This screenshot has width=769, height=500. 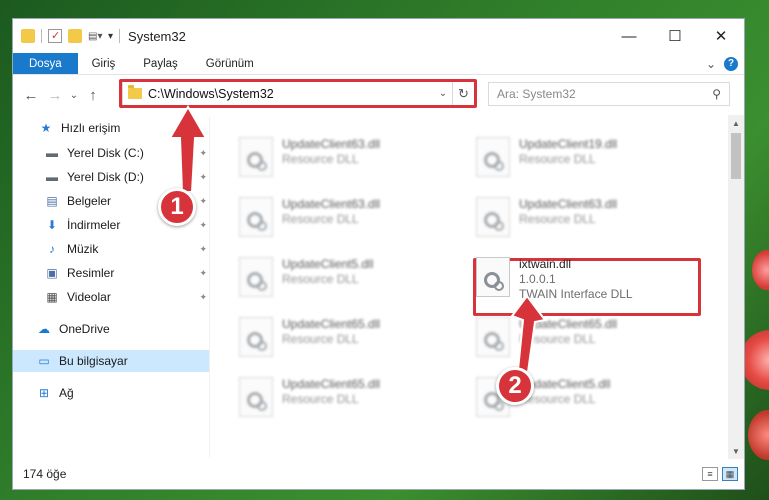 What do you see at coordinates (93, 361) in the screenshot?
I see `sidebar-item-label: Bu bilgisayar` at bounding box center [93, 361].